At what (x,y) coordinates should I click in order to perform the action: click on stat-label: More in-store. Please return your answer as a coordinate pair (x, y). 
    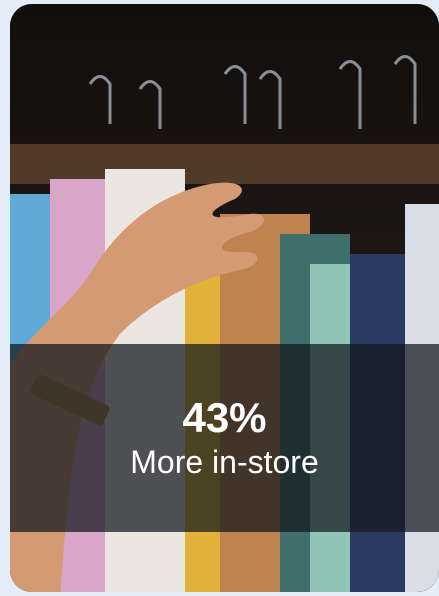
    Looking at the image, I should click on (224, 462).